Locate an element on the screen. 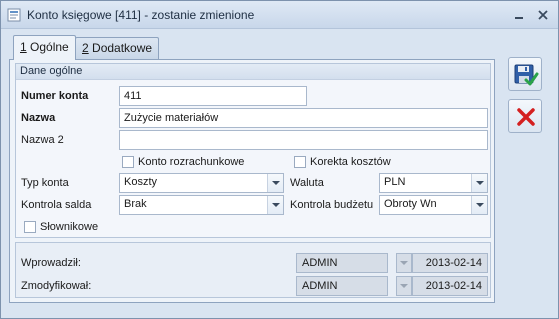 The height and width of the screenshot is (319, 559). close-button is located at coordinates (543, 15).